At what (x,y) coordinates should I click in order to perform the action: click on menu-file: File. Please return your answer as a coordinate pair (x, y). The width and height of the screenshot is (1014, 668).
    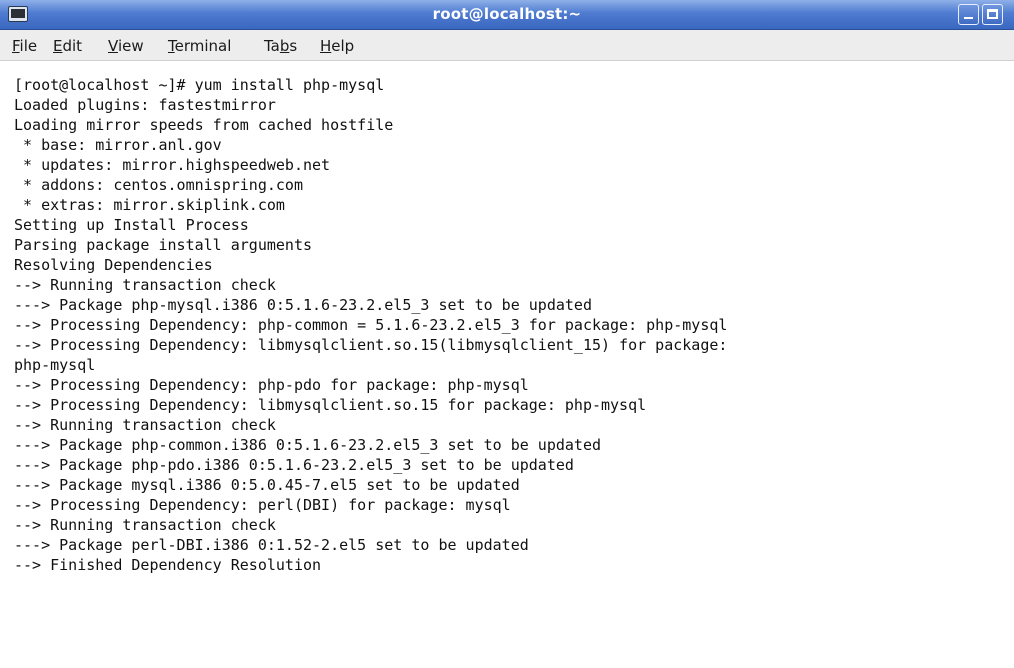
    Looking at the image, I should click on (24, 46).